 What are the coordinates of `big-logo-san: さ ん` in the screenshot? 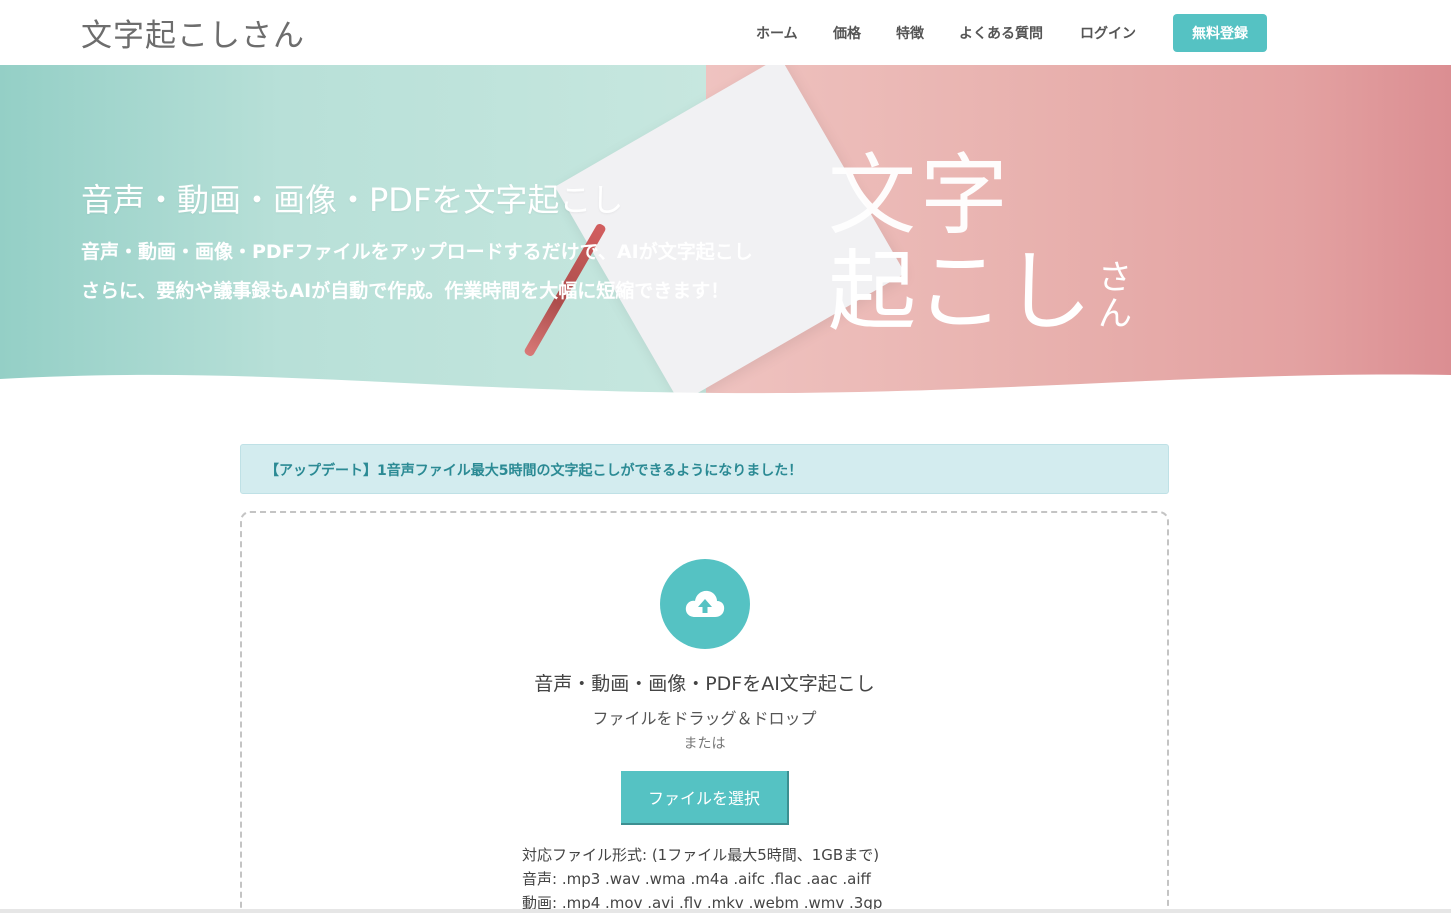 It's located at (1115, 296).